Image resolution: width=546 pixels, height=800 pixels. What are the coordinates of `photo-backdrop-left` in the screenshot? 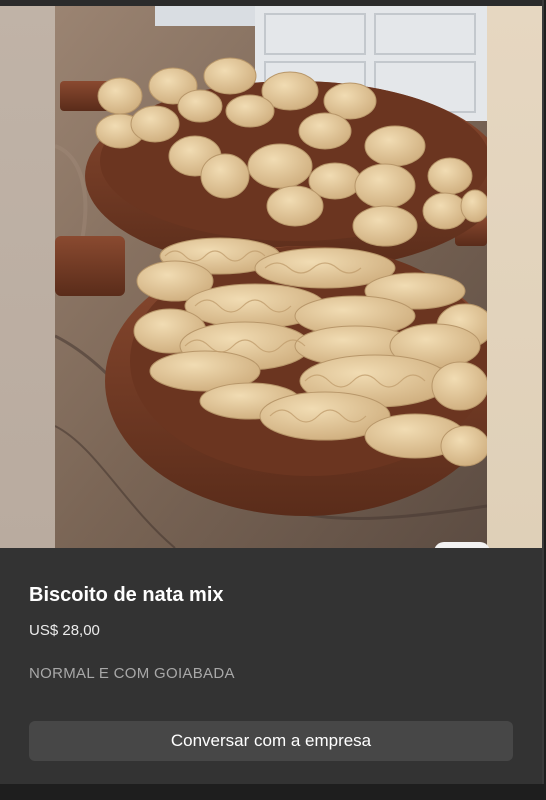 It's located at (27, 277).